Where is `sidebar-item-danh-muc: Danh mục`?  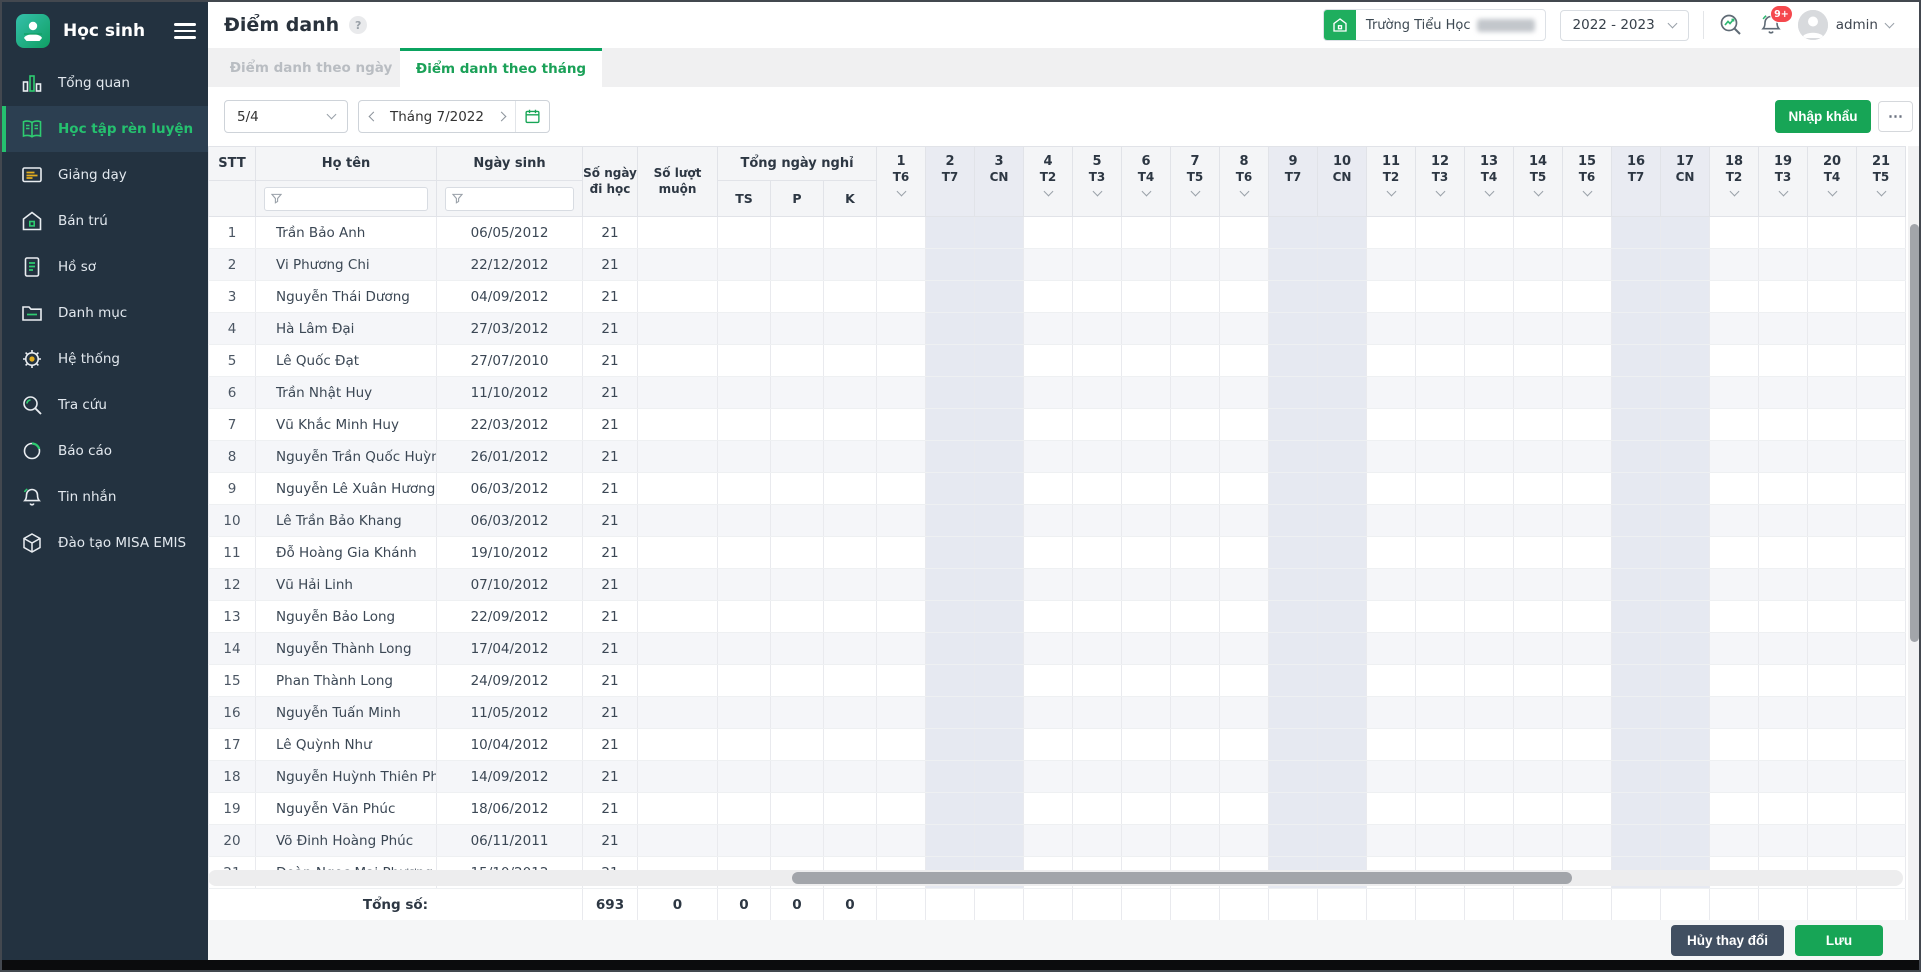
sidebar-item-danh-muc: Danh mục is located at coordinates (105, 313).